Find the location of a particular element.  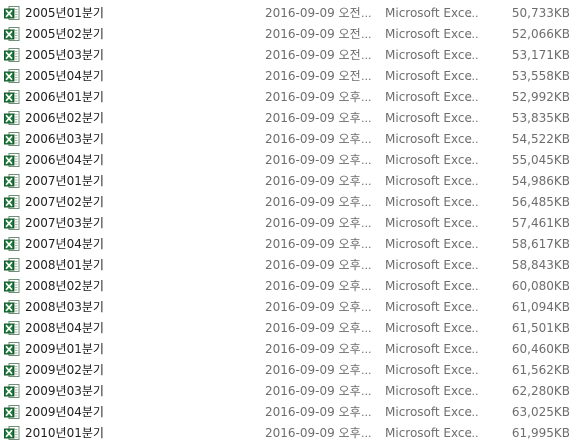

file-name: 2005년01분기 is located at coordinates (64, 13).